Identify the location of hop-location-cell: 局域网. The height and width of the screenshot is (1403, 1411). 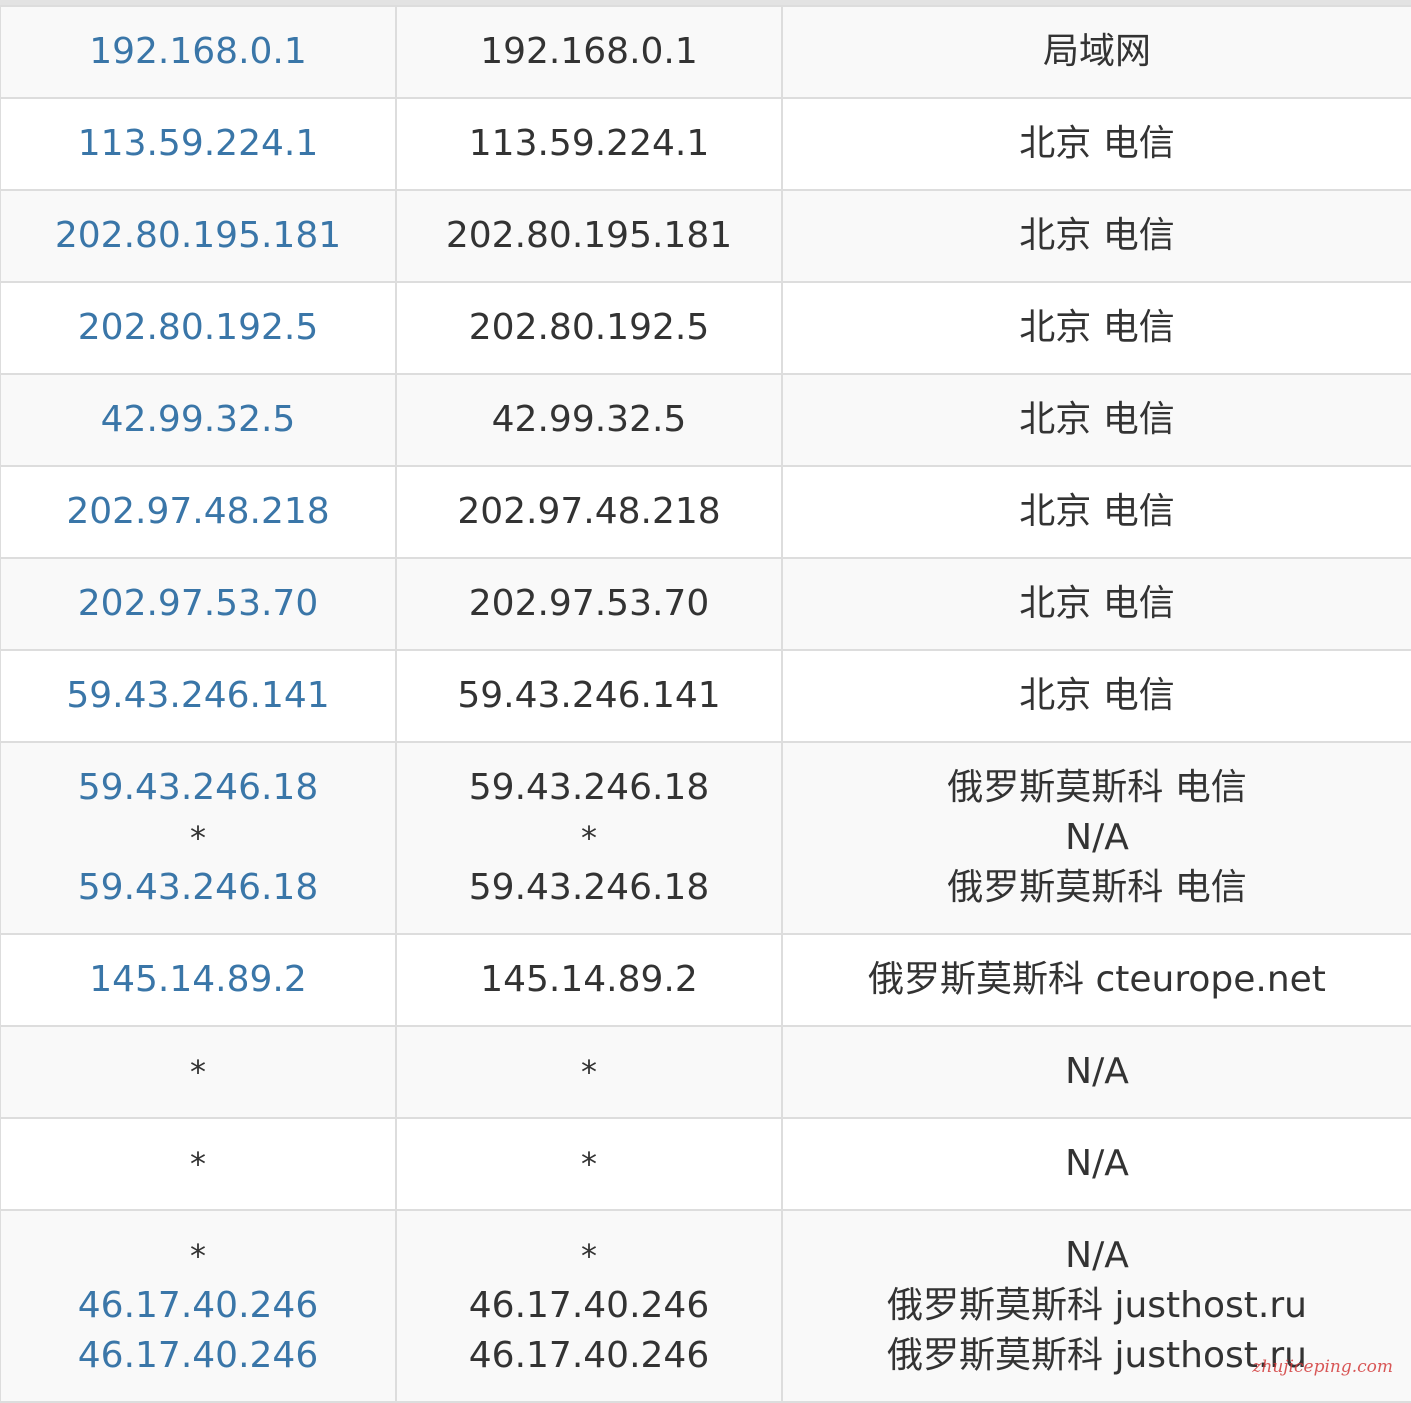
(1096, 52).